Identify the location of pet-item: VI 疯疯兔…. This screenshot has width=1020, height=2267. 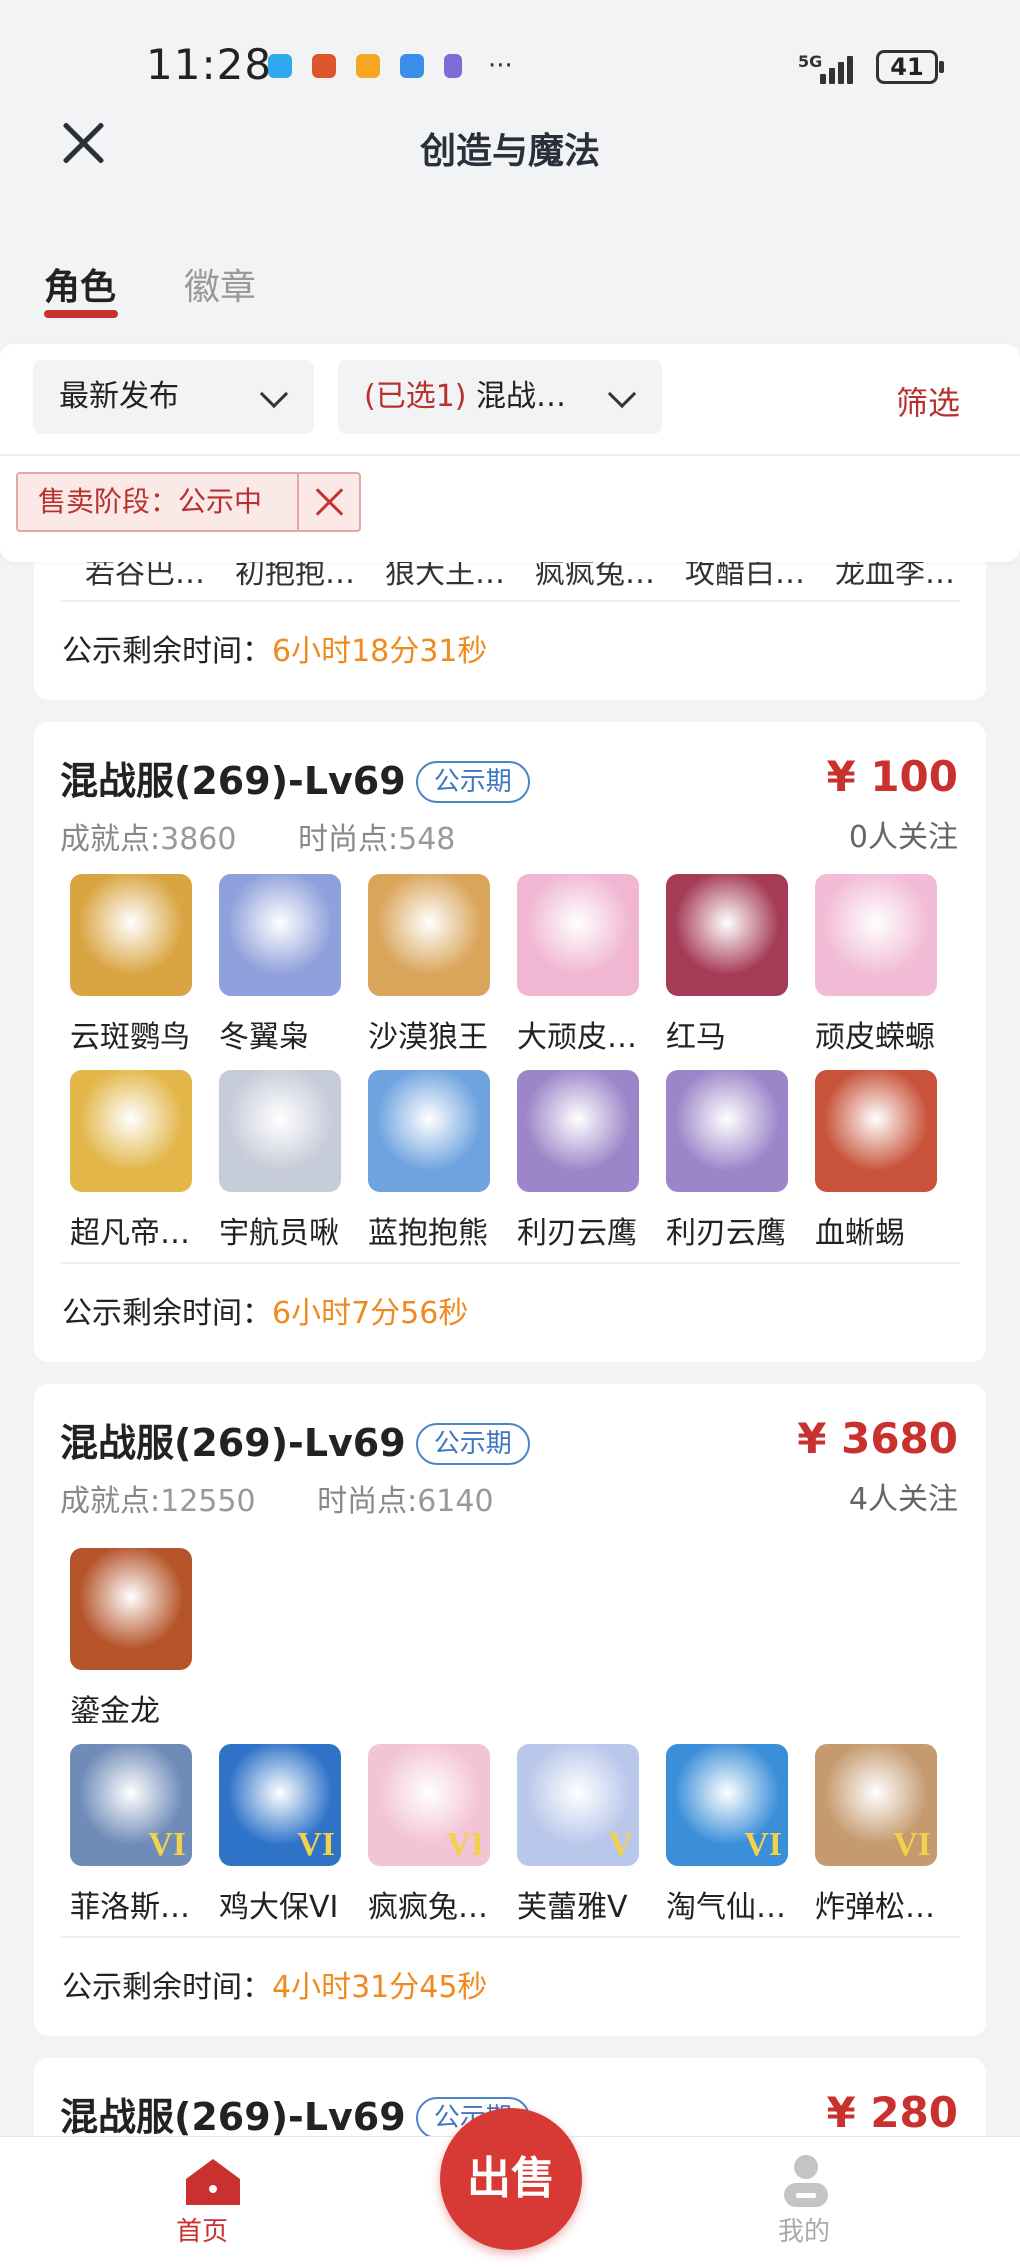
(424, 1834).